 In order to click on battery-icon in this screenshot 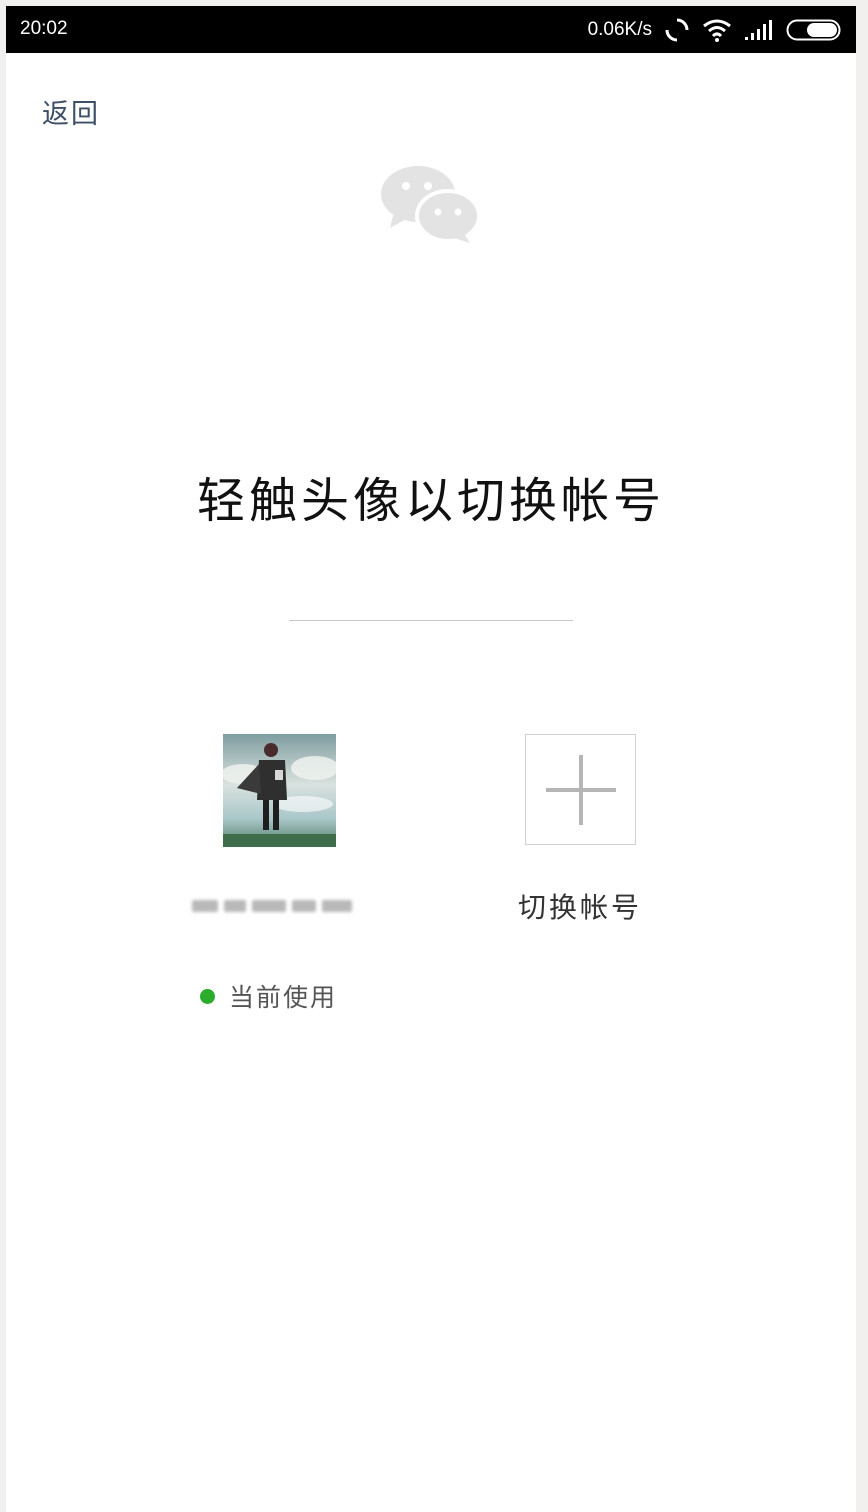, I will do `click(813, 30)`.